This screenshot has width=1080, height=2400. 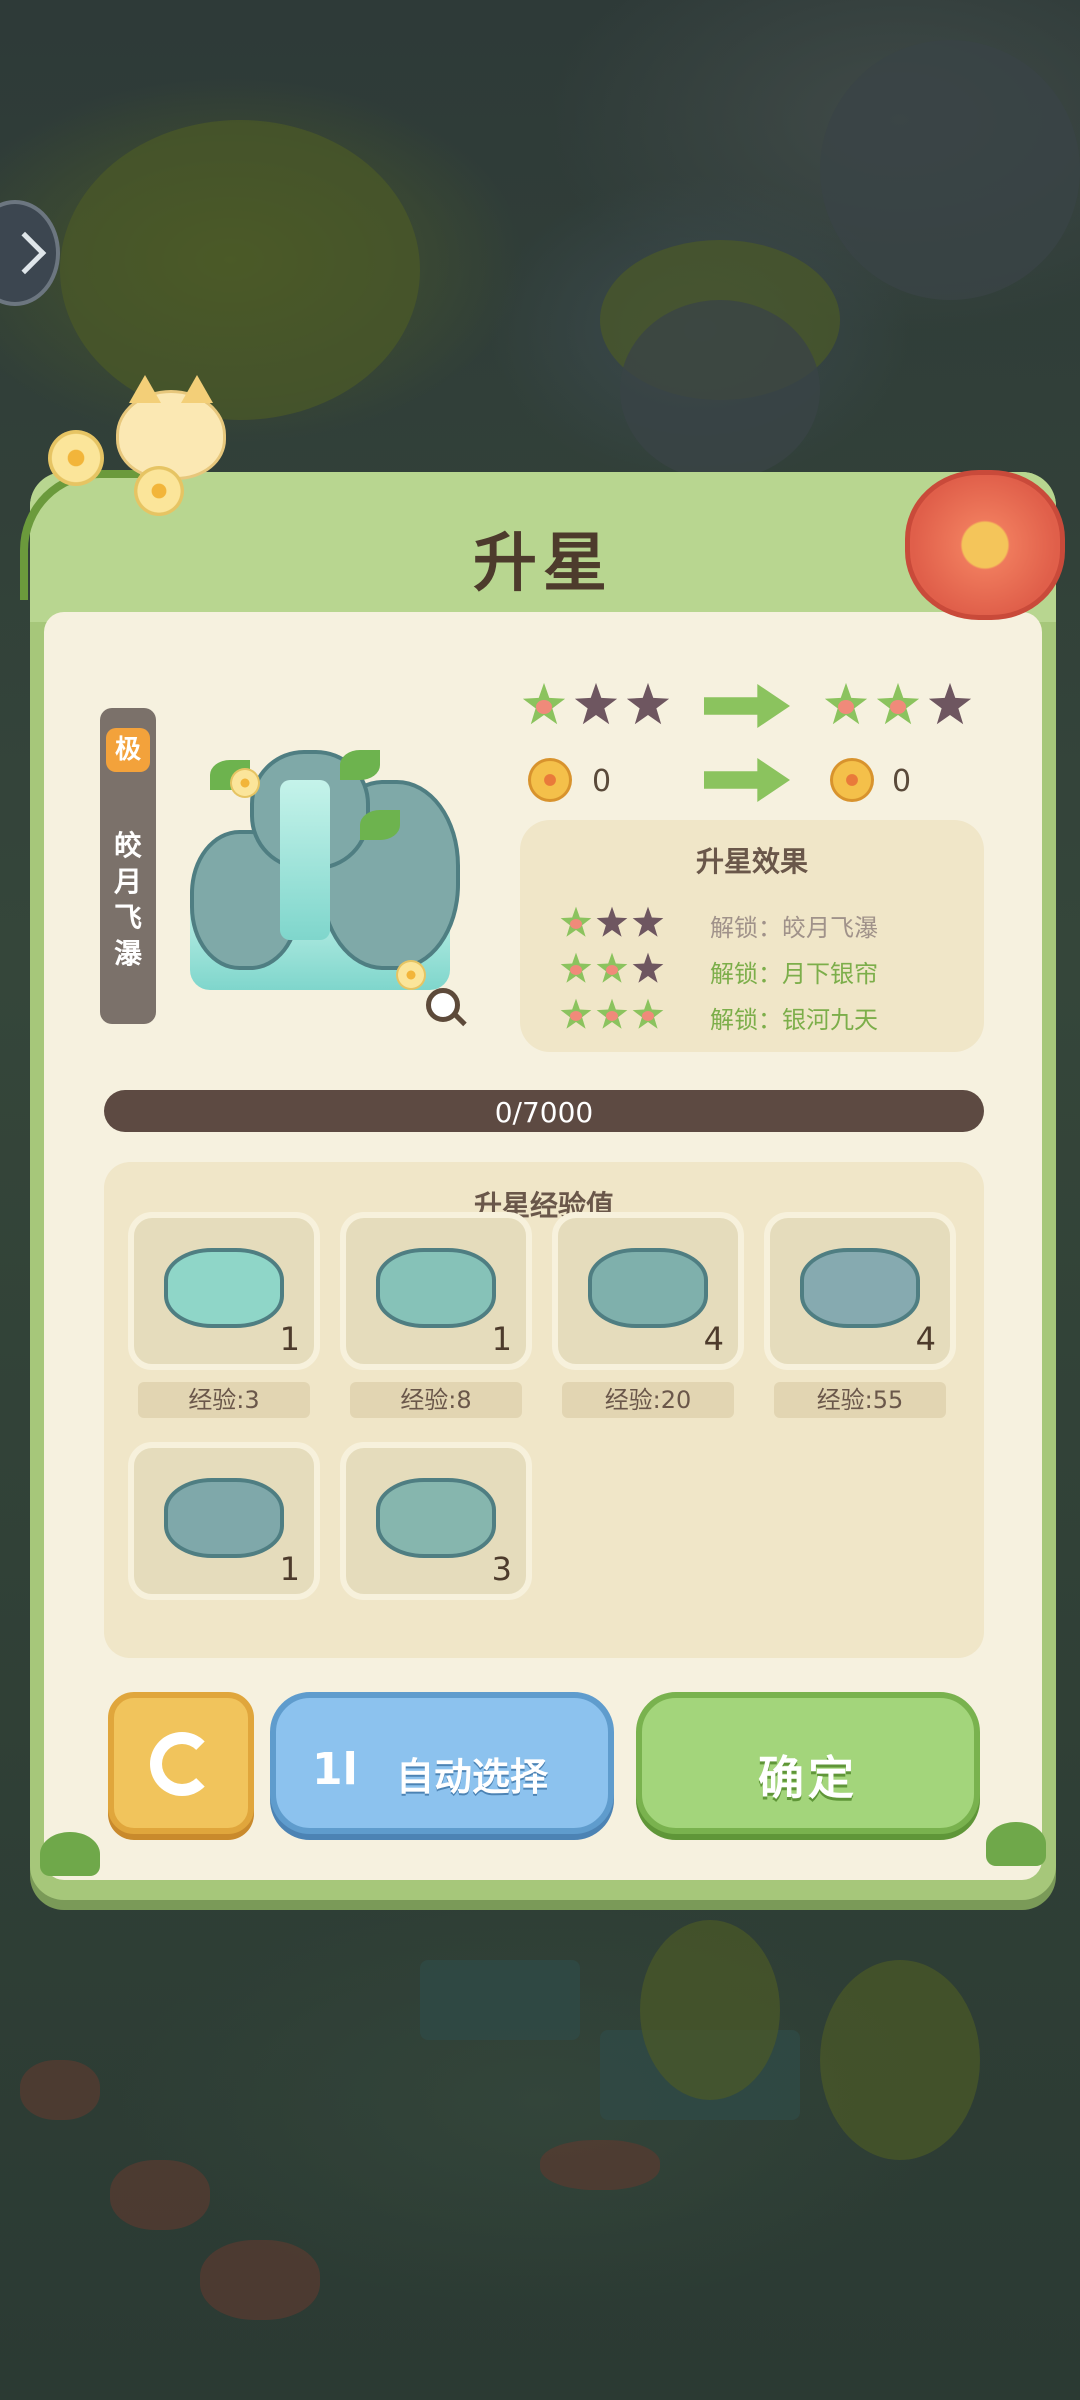 I want to click on item-name-tag: 极 皎月飞瀑, so click(x=128, y=866).